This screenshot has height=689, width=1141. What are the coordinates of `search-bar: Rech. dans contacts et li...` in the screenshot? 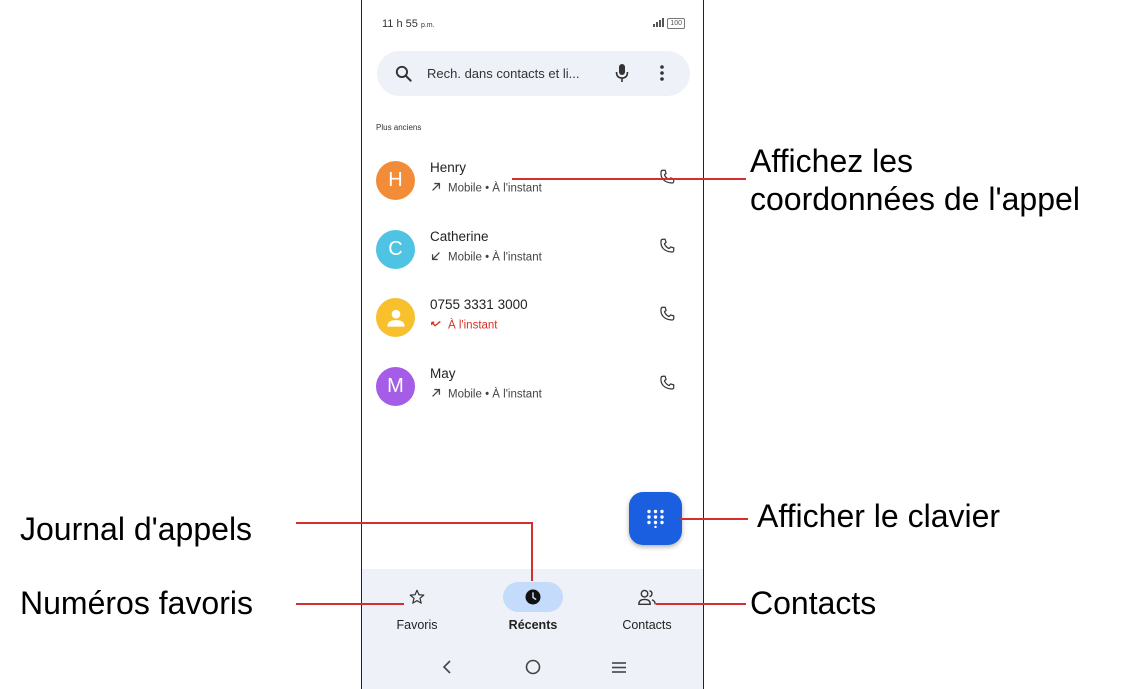 It's located at (533, 73).